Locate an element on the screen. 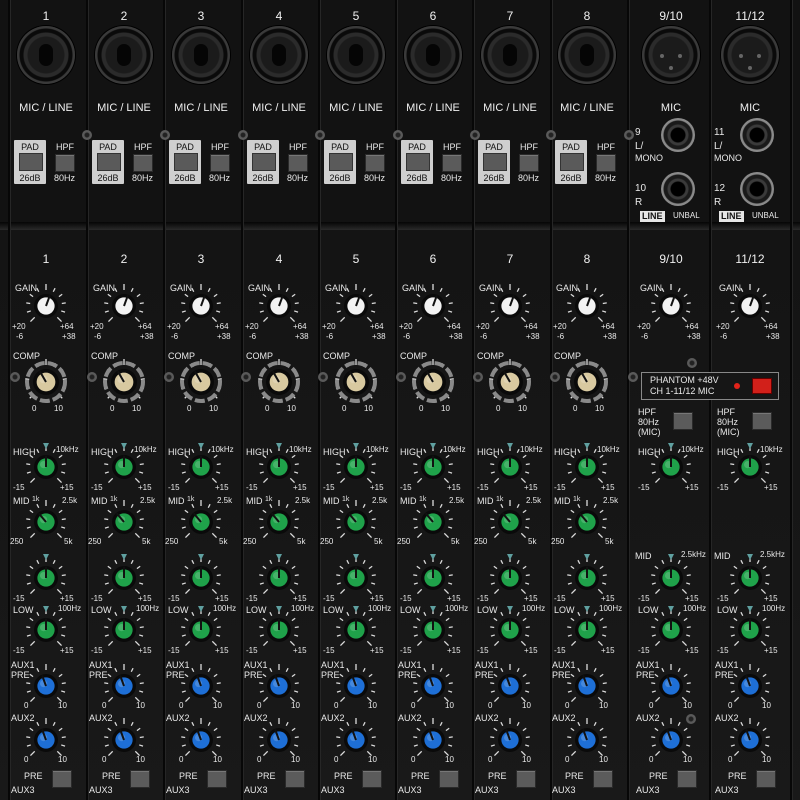 The image size is (800, 800). channel-number: 1 is located at coordinates (46, 259).